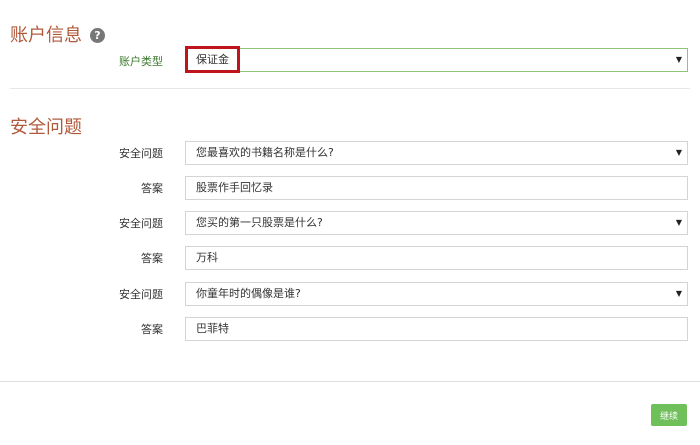  What do you see at coordinates (259, 222) in the screenshot?
I see `security-question-value-2: 您买的第一只股票是什么?` at bounding box center [259, 222].